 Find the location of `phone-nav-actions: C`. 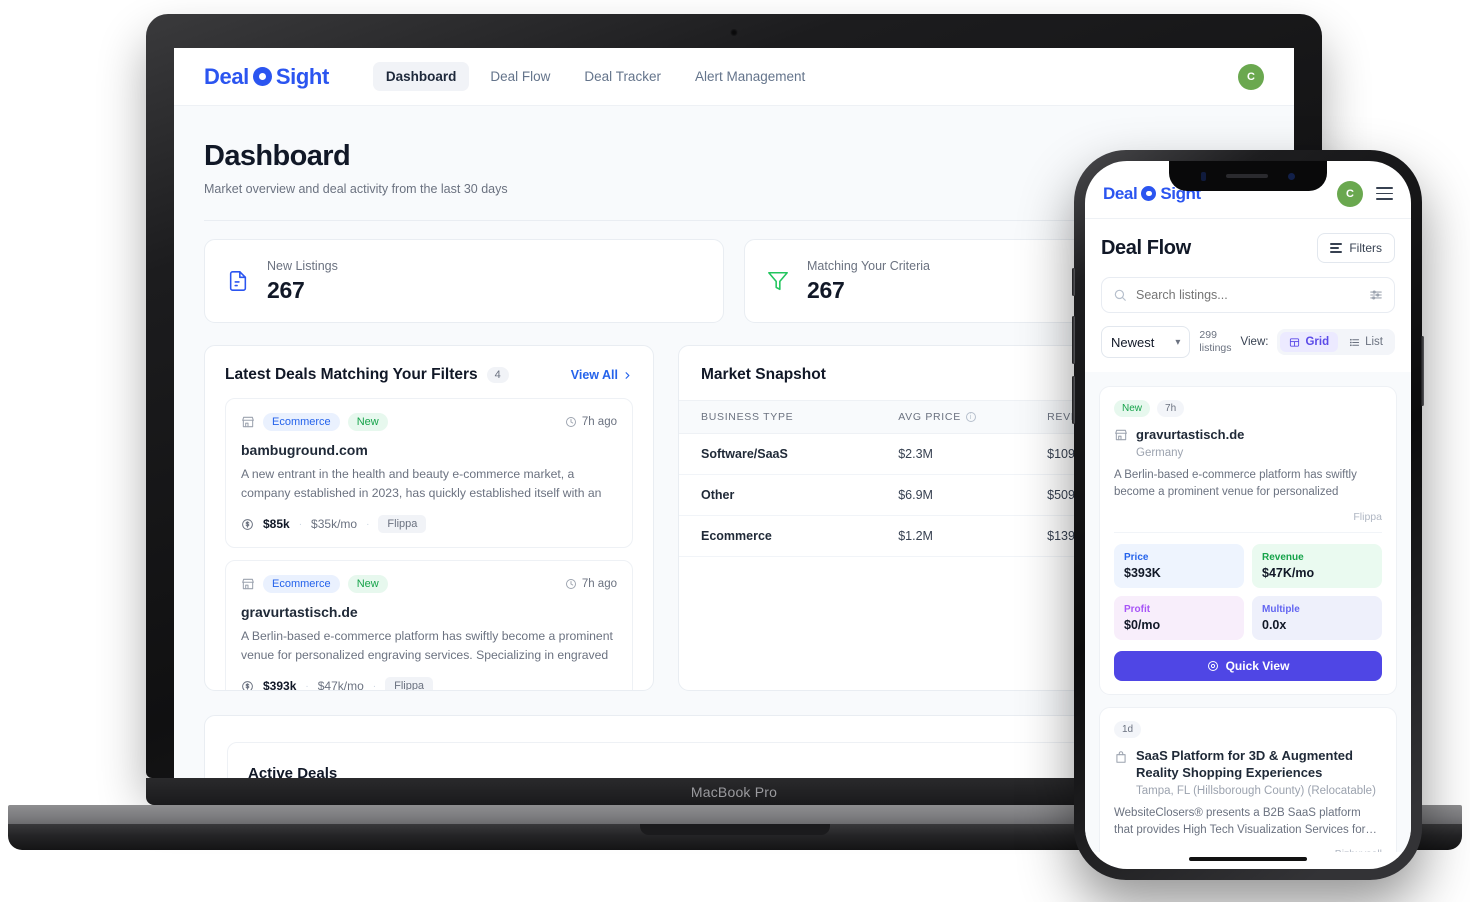

phone-nav-actions: C is located at coordinates (1365, 193).